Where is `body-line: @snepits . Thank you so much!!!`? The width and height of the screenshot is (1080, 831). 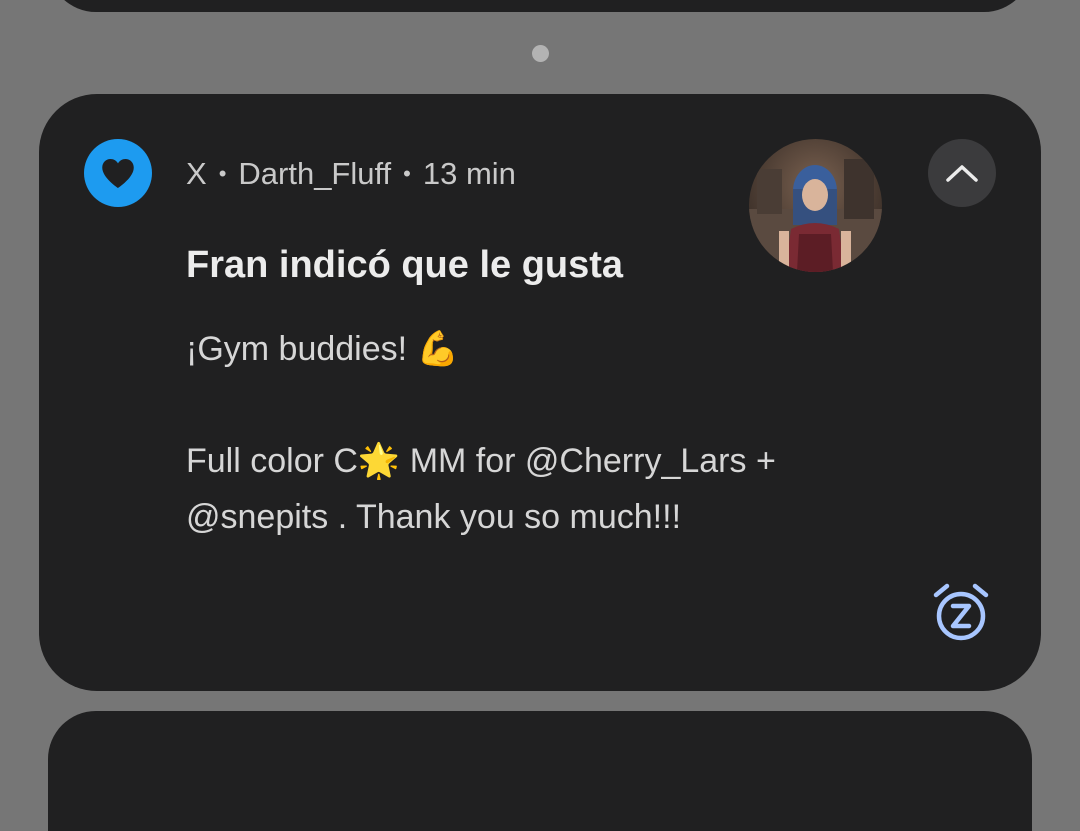
body-line: @snepits . Thank you so much!!! is located at coordinates (434, 517).